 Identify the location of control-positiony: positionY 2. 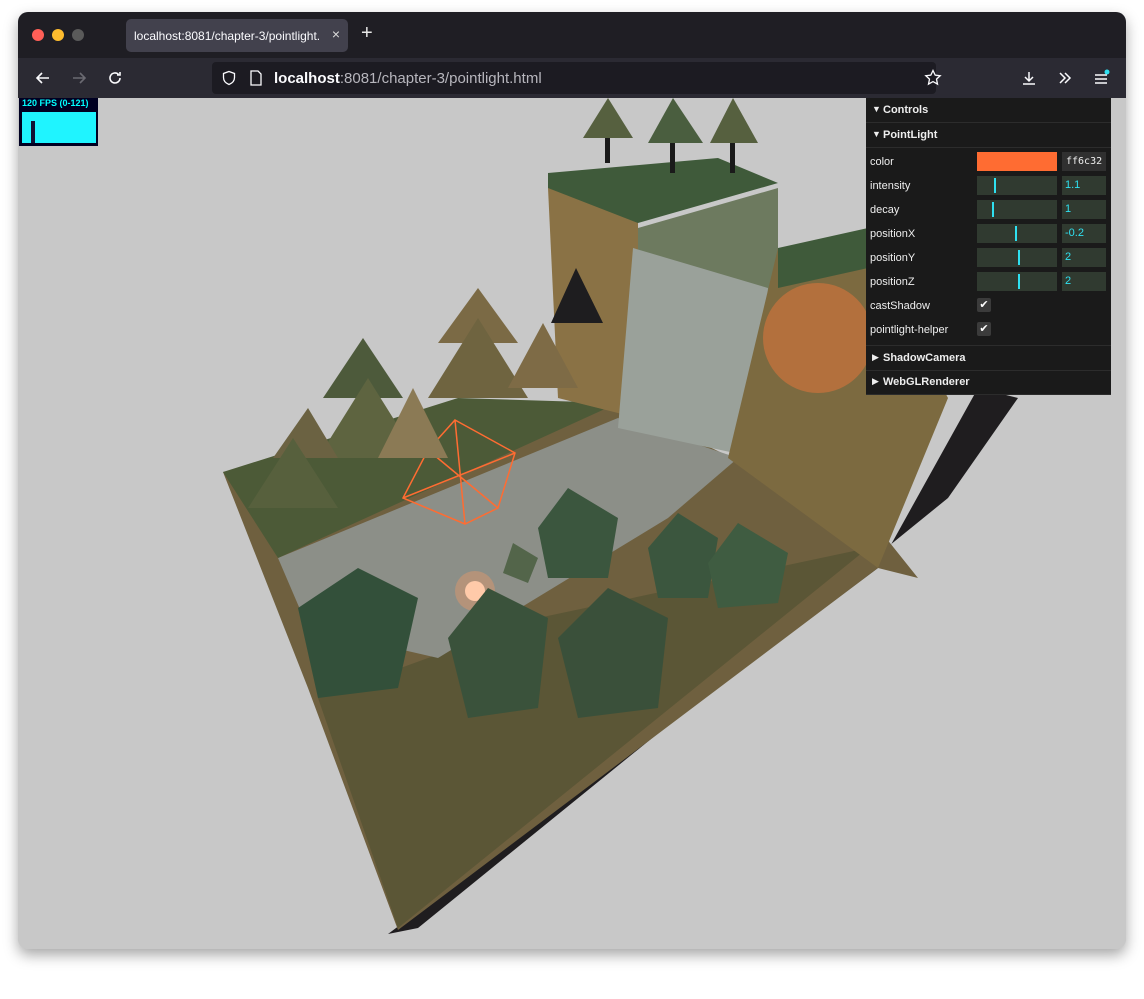
(988, 258).